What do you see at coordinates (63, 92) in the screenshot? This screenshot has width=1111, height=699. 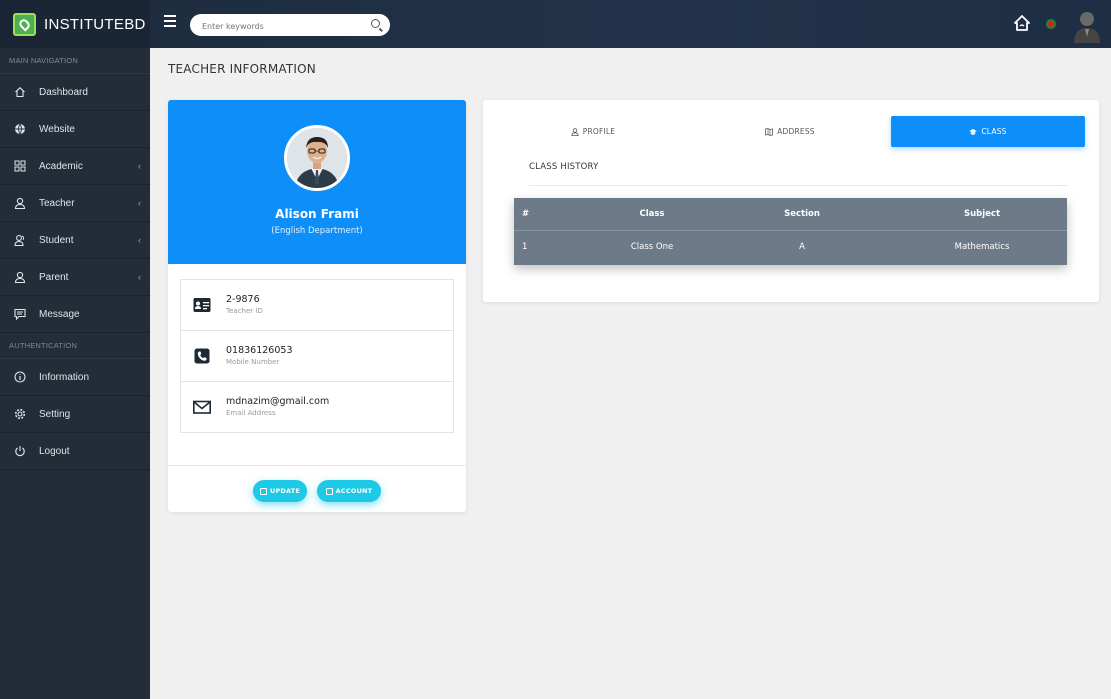 I see `sidebar-item-label: Dashboard` at bounding box center [63, 92].